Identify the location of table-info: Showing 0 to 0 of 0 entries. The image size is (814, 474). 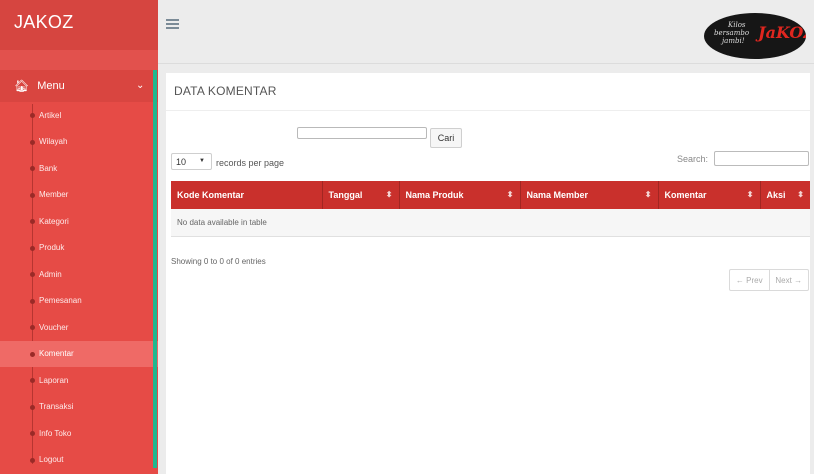
(218, 261).